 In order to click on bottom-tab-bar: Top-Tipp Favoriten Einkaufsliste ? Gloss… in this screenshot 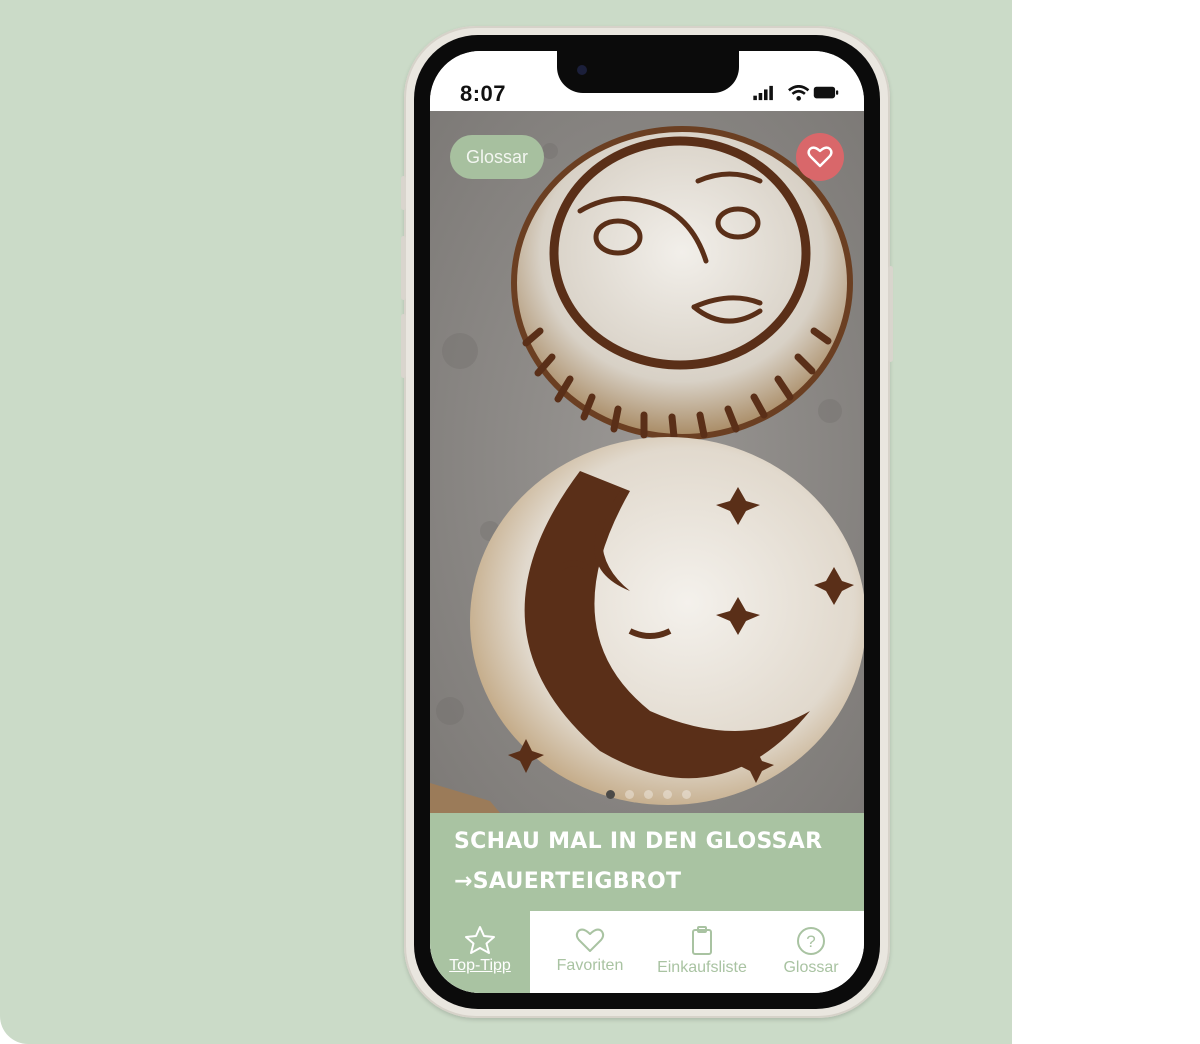, I will do `click(647, 952)`.